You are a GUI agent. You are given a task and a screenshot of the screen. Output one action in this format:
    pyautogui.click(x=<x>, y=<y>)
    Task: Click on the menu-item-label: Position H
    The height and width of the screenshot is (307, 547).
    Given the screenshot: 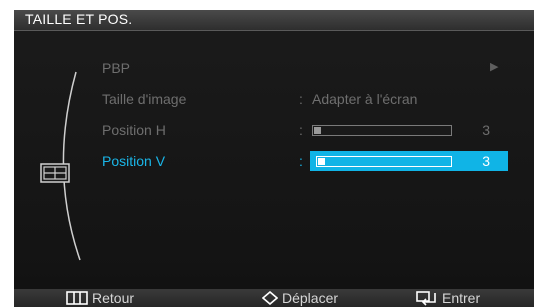 What is the action you would take?
    pyautogui.click(x=134, y=130)
    